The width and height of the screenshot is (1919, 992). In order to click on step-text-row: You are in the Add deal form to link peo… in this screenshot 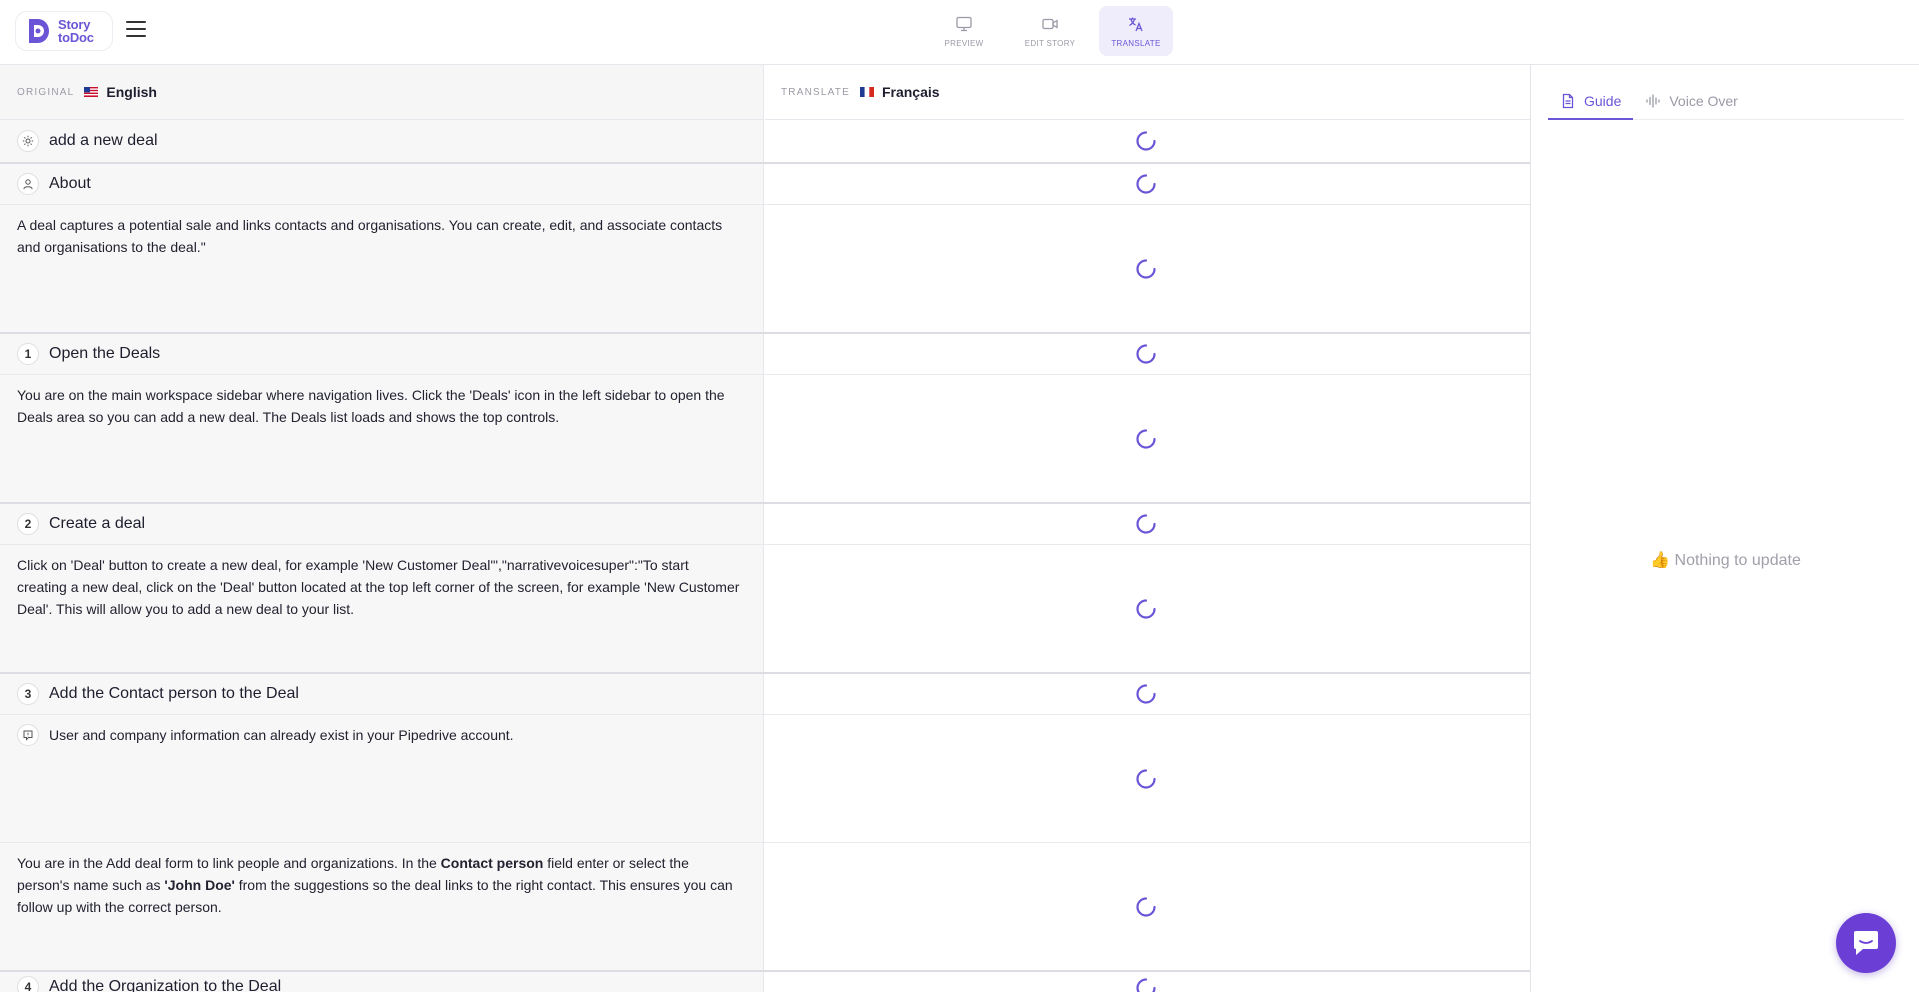, I will do `click(765, 906)`.